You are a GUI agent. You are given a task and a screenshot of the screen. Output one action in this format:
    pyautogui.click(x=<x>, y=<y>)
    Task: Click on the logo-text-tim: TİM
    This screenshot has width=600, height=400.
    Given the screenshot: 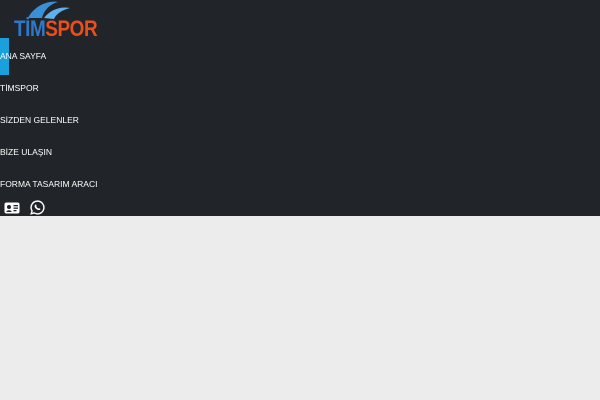 What is the action you would take?
    pyautogui.click(x=30, y=28)
    